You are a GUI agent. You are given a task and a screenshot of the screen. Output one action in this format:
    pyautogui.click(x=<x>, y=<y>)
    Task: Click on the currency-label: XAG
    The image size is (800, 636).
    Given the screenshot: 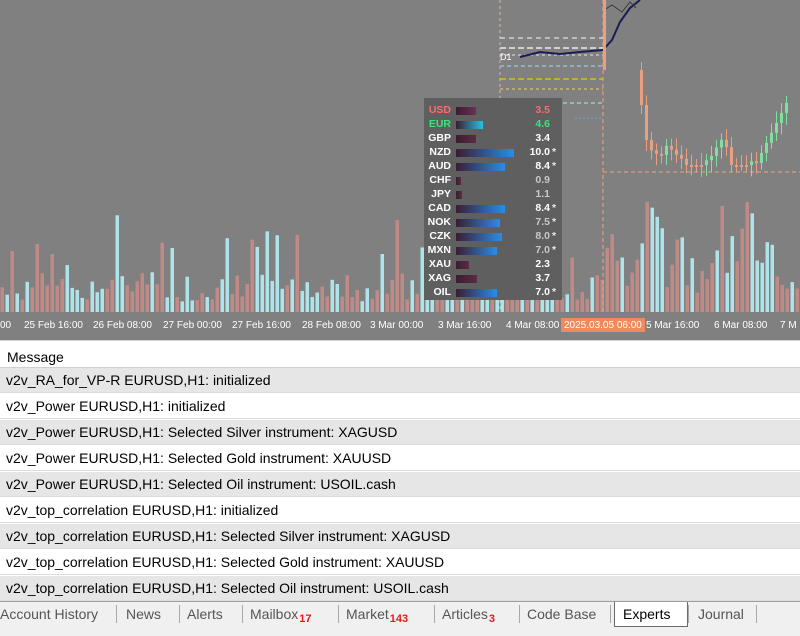 What is the action you would take?
    pyautogui.click(x=439, y=278)
    